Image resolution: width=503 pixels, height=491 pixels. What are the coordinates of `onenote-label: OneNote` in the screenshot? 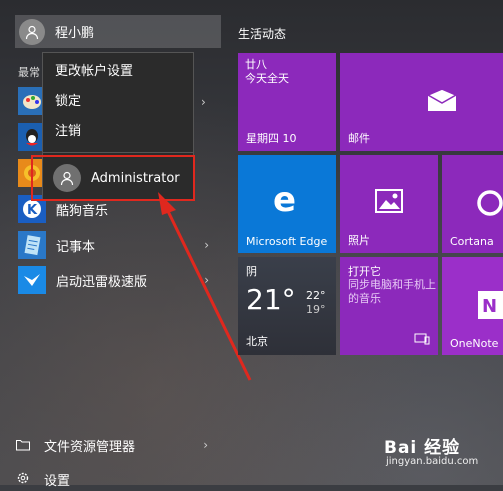 It's located at (474, 343).